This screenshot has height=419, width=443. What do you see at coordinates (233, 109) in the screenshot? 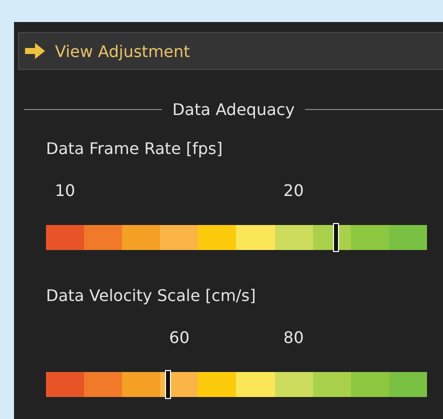
I see `section-title: Data Adequacy` at bounding box center [233, 109].